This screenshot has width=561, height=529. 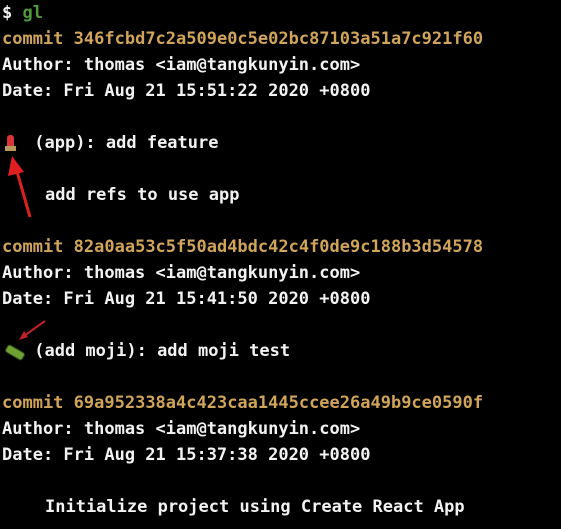 I want to click on commit-subject: (add moji): add moji test, so click(x=162, y=351).